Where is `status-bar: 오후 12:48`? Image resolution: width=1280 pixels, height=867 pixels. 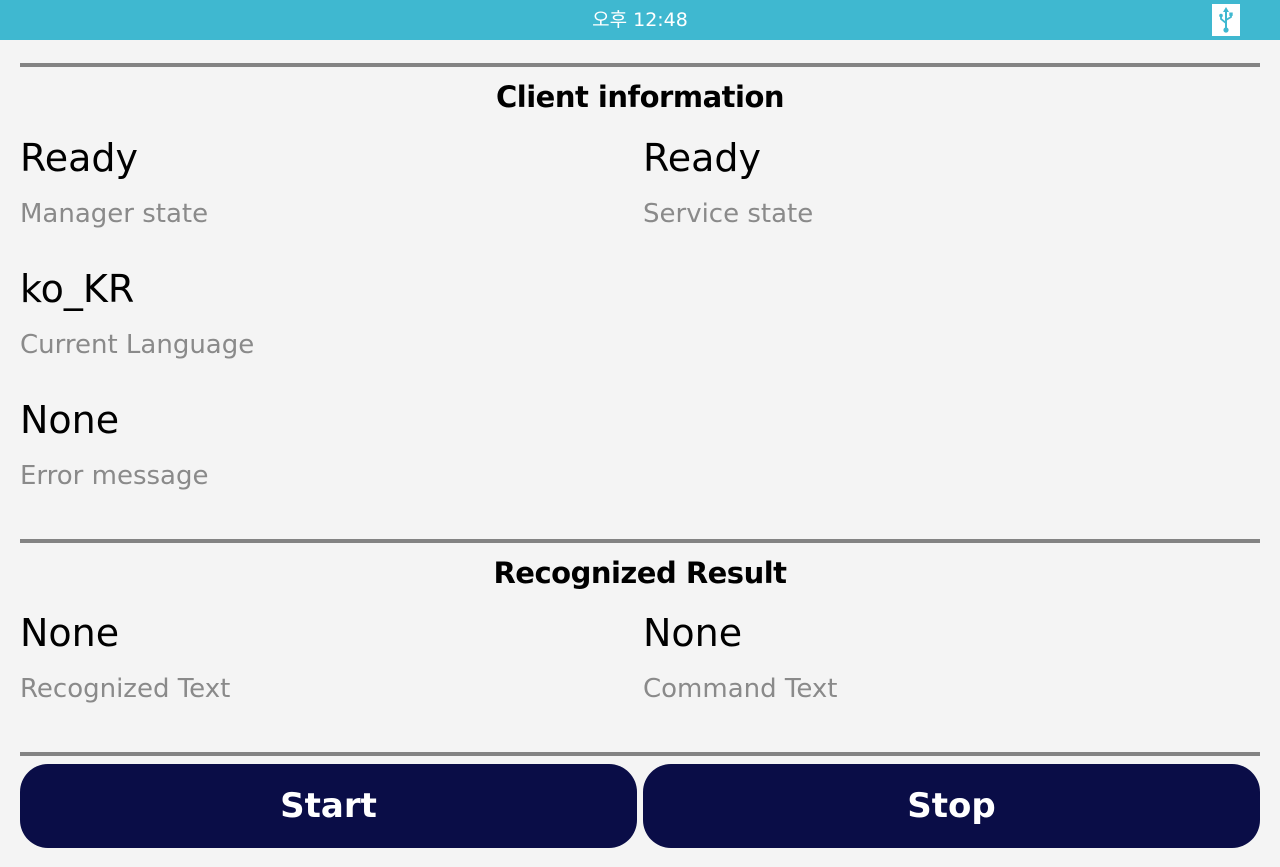 status-bar: 오후 12:48 is located at coordinates (640, 20).